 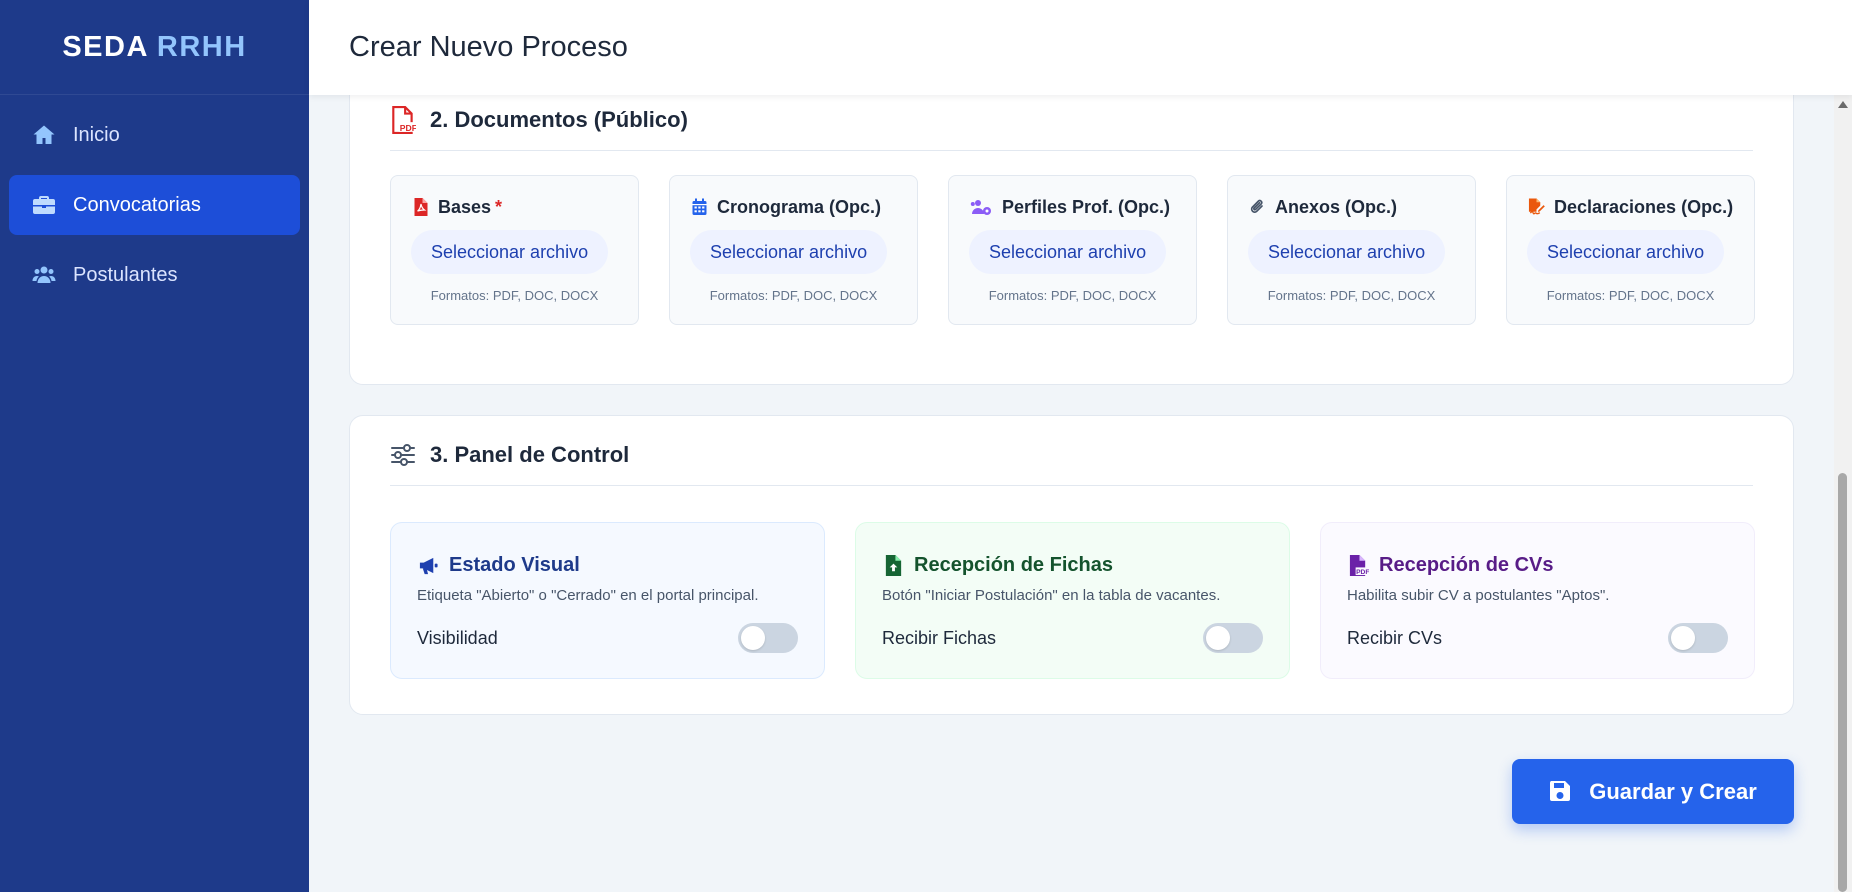 I want to click on vertical-scrollbar, so click(x=1843, y=493).